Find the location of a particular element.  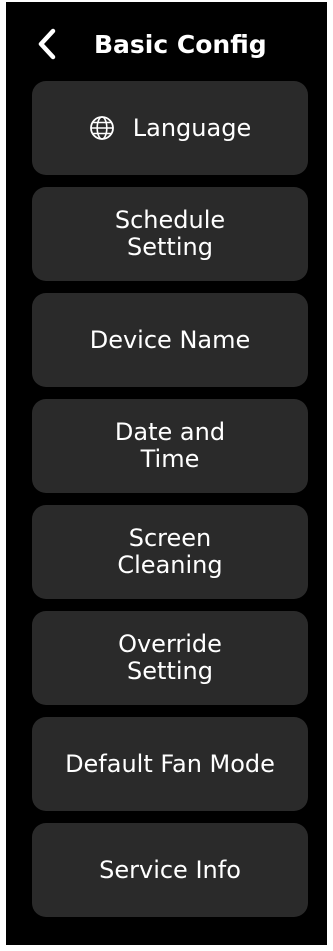

menu-item-label: Language is located at coordinates (192, 127).